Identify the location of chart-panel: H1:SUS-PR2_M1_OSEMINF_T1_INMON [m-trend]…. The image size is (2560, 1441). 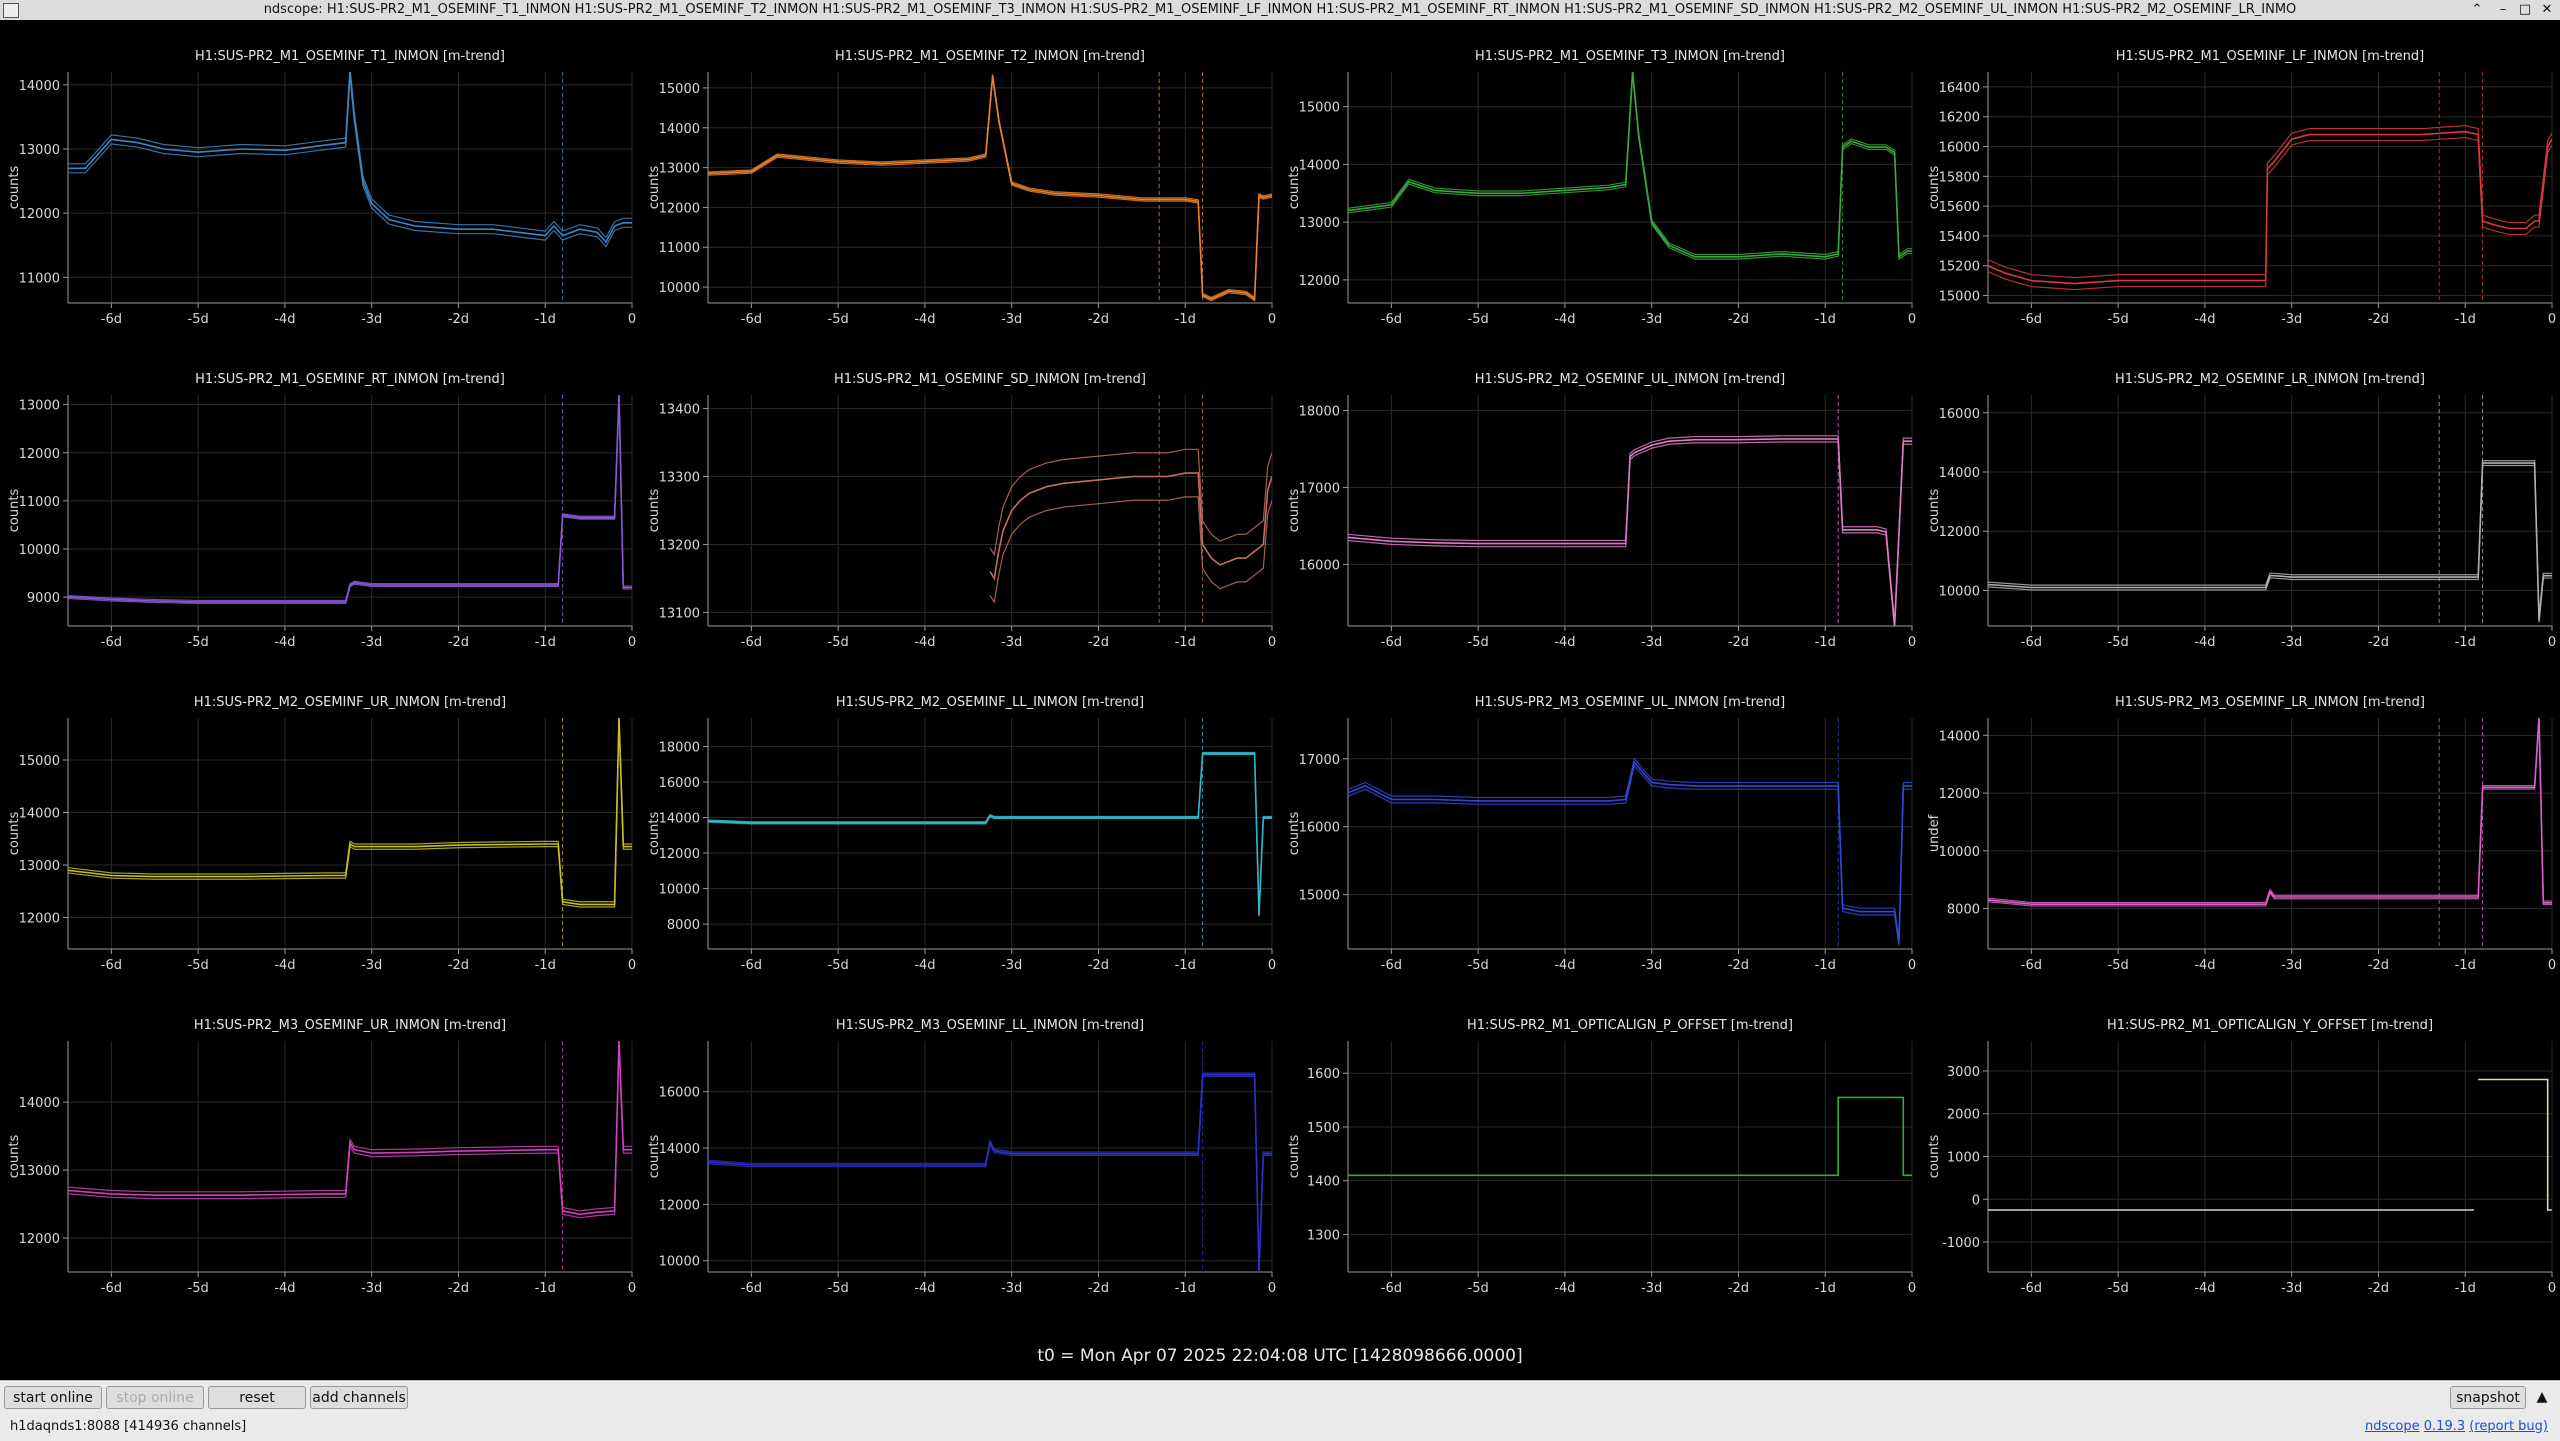
(321, 188).